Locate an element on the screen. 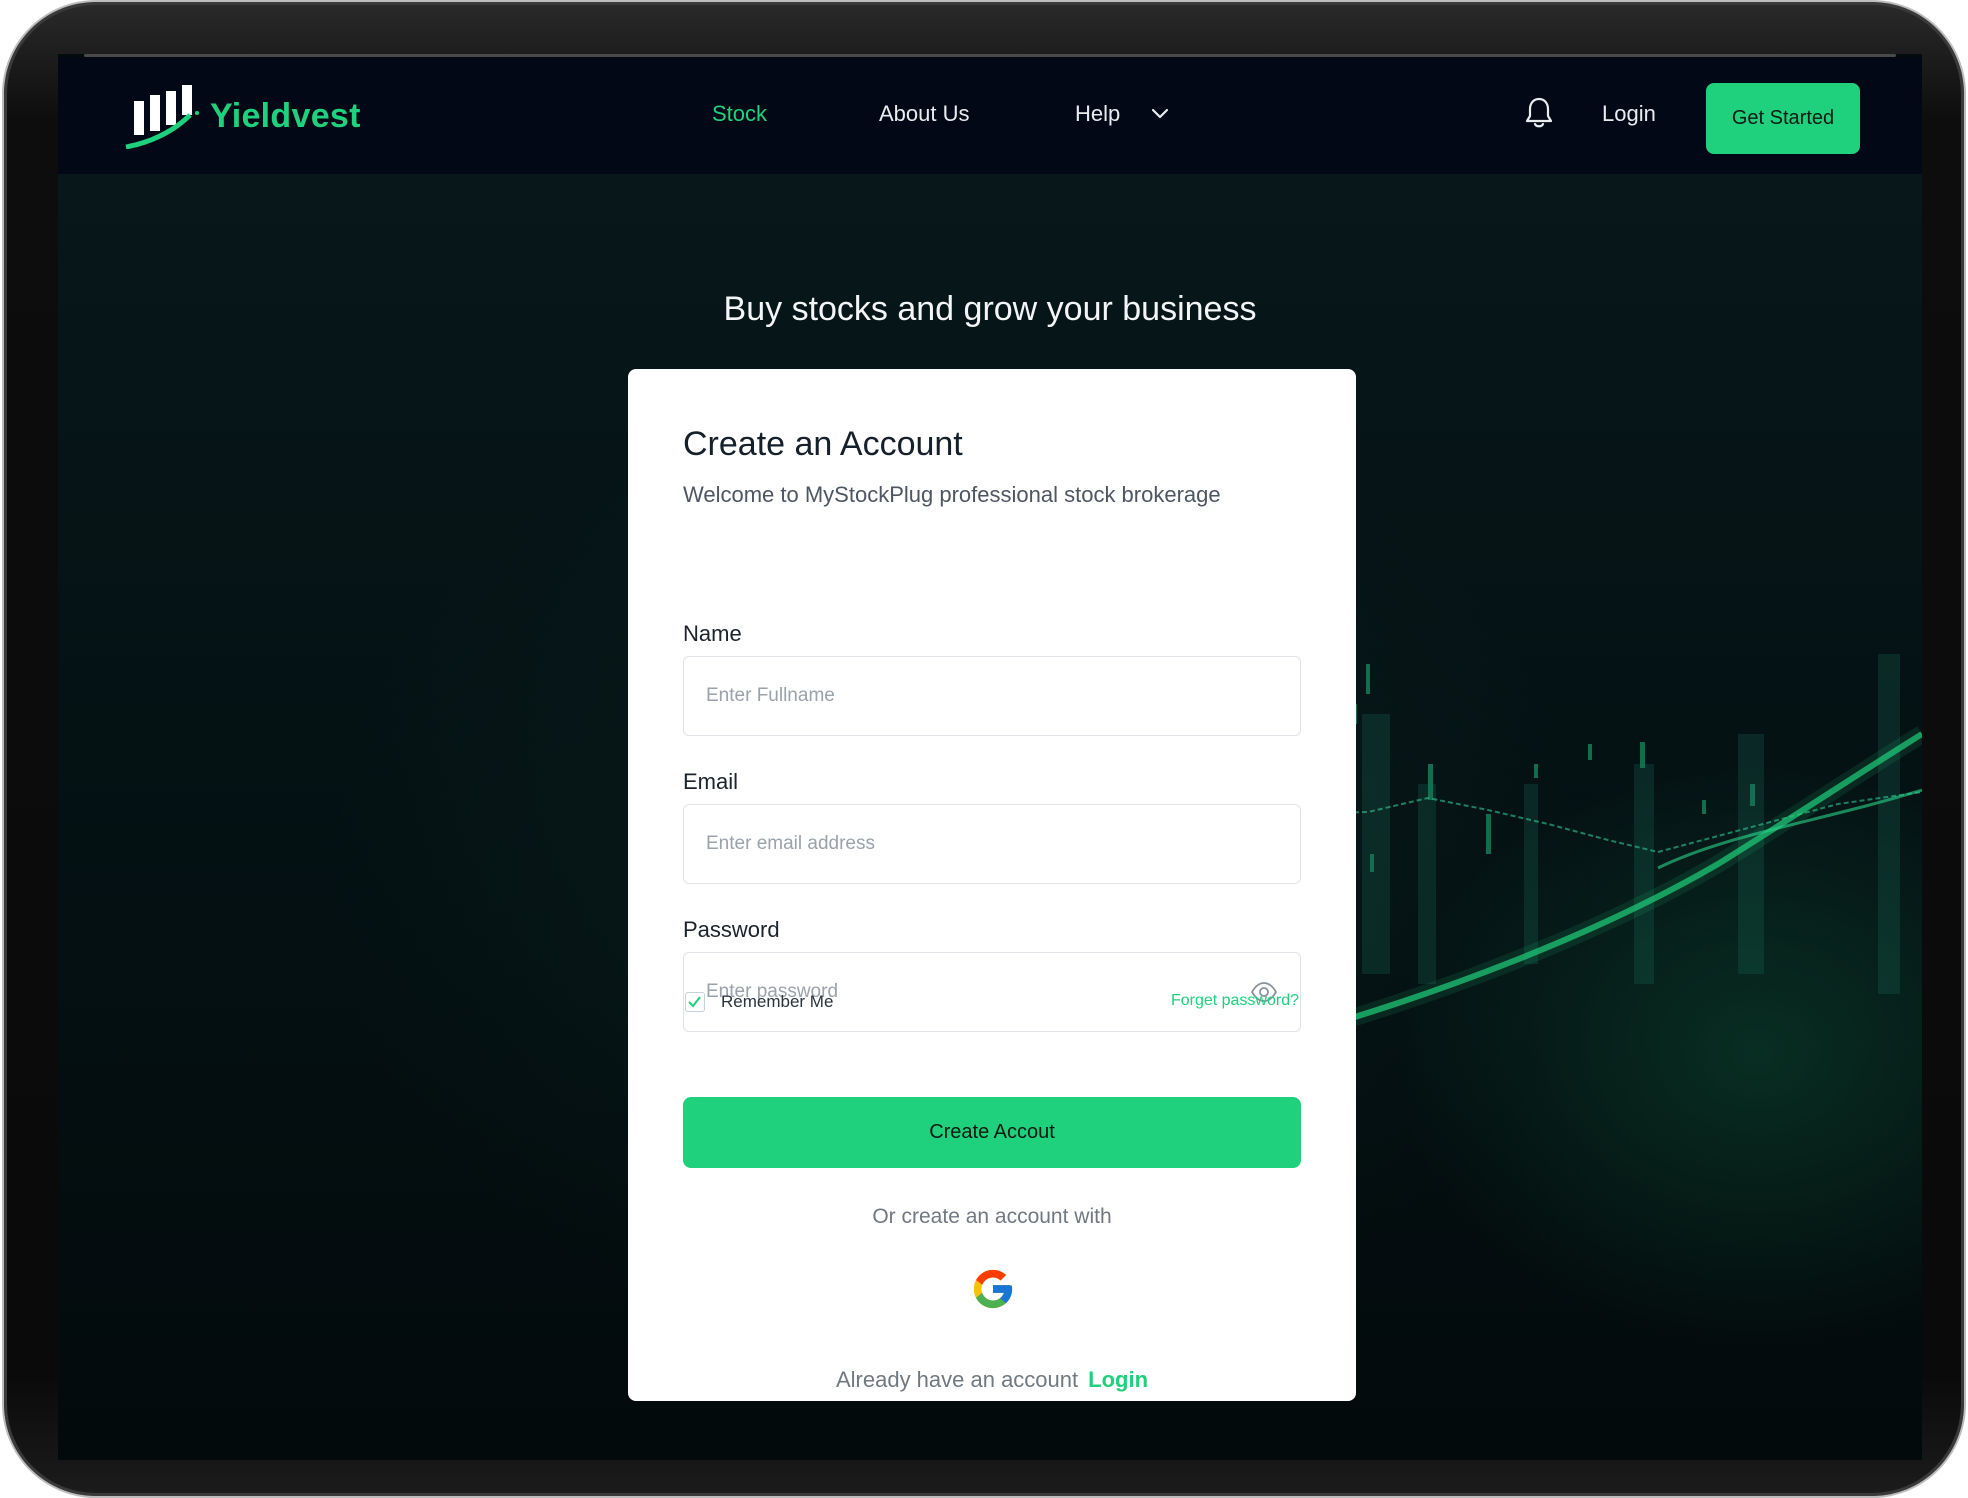 Image resolution: width=1968 pixels, height=1498 pixels. remember-label: Remember Me is located at coordinates (777, 1001).